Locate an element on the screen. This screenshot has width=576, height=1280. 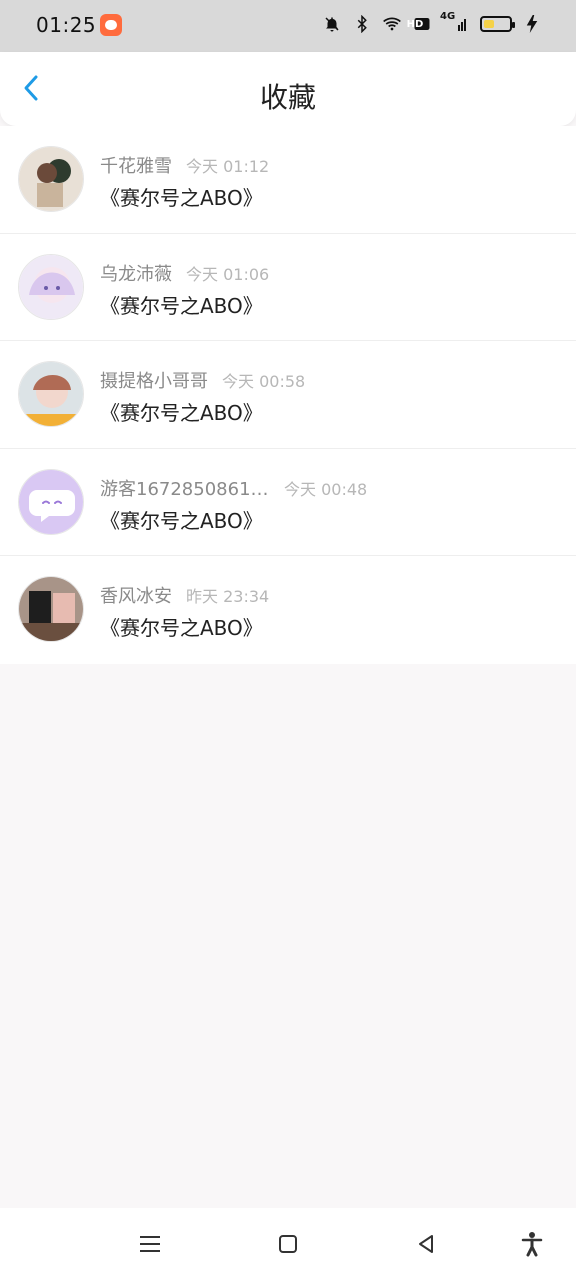
timestamp: 昨天 23:34 is located at coordinates (228, 597).